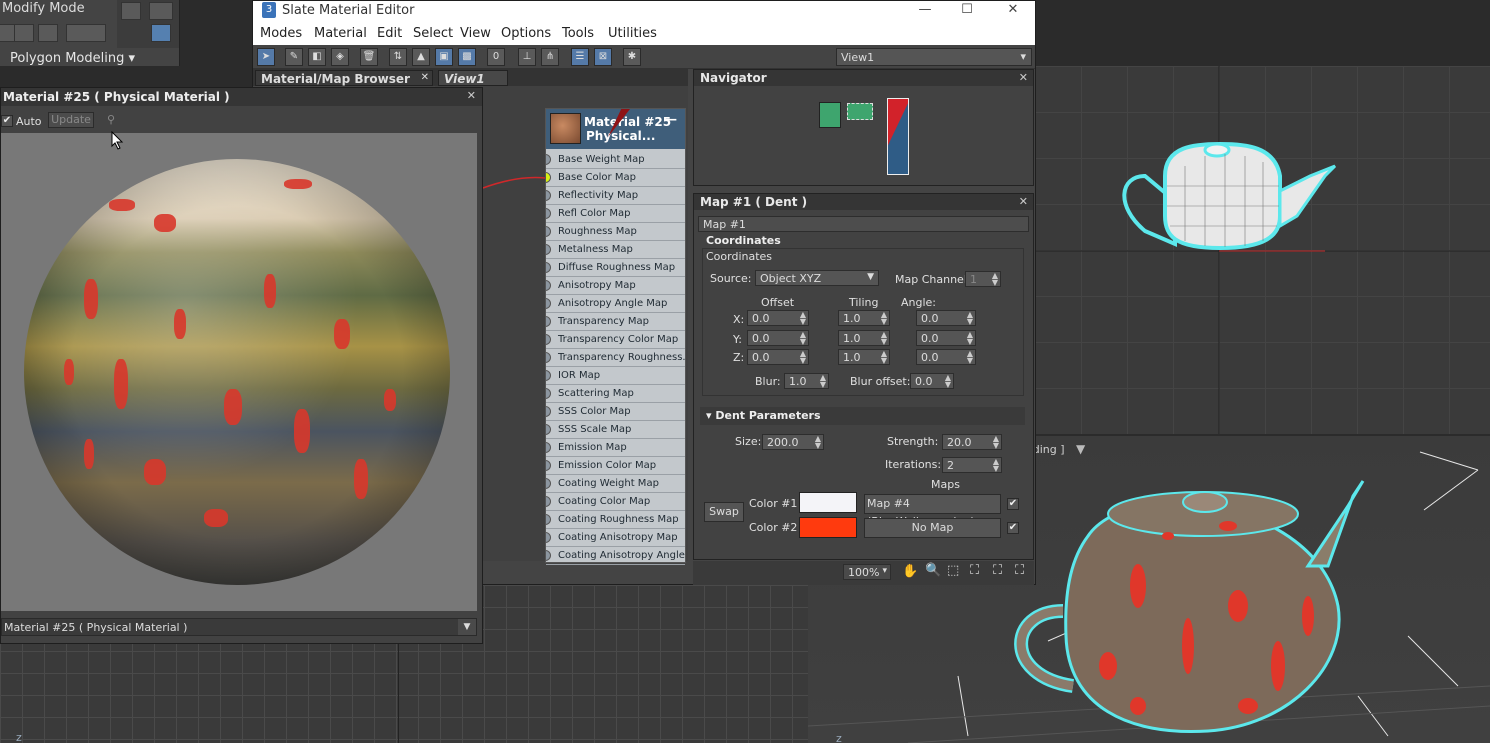  What do you see at coordinates (281, 33) in the screenshot?
I see `menu-modes: Modes` at bounding box center [281, 33].